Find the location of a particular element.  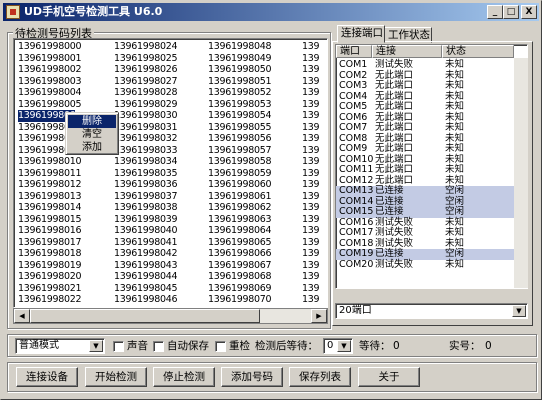

number-cell: 13961998036 is located at coordinates (145, 185).